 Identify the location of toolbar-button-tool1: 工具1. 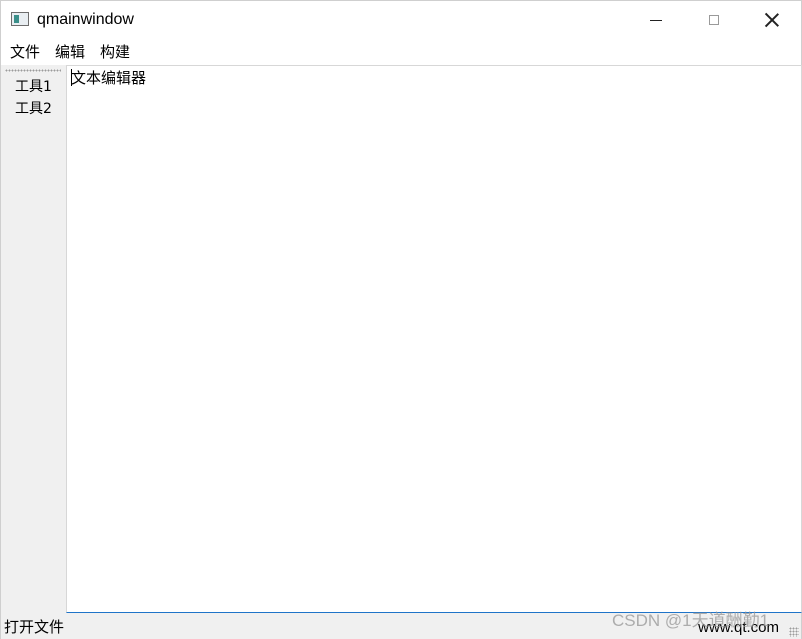
(33, 87).